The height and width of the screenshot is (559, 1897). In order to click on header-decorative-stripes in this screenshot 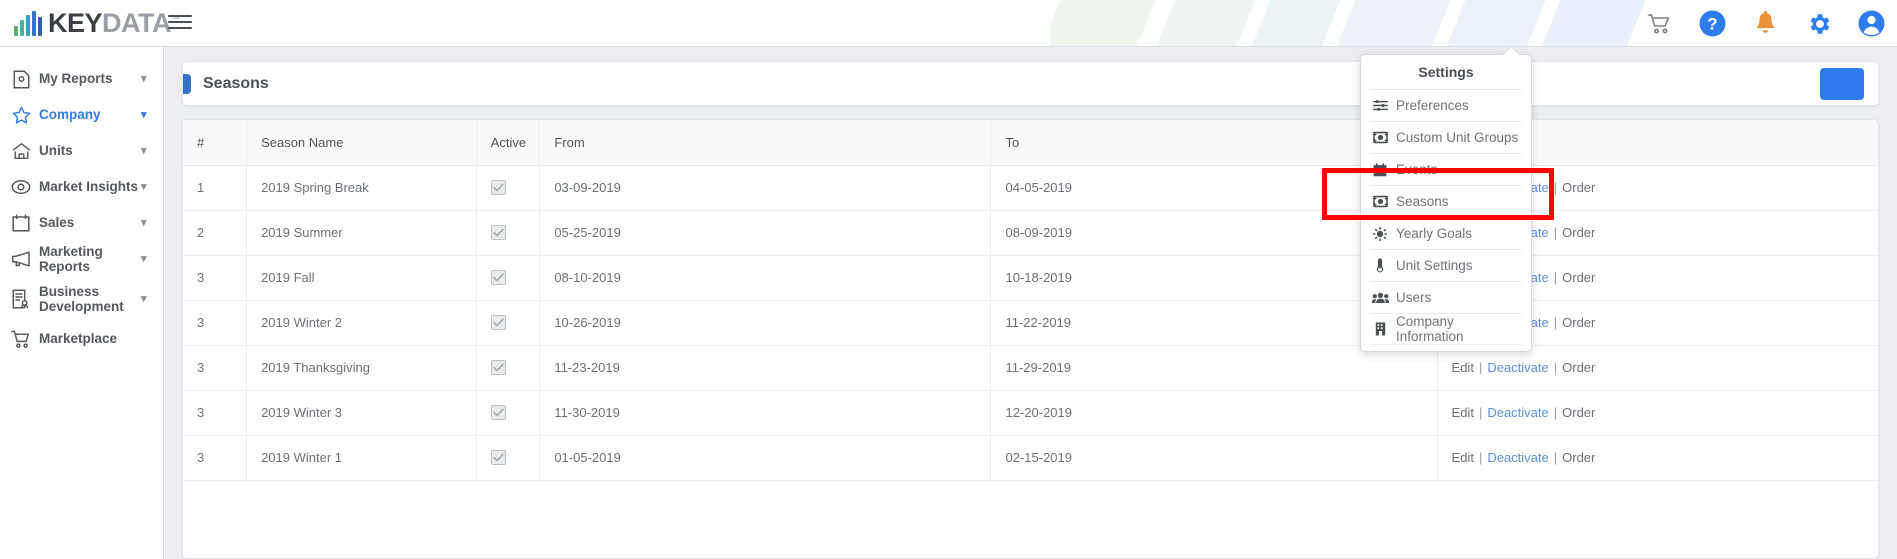, I will do `click(1360, 23)`.